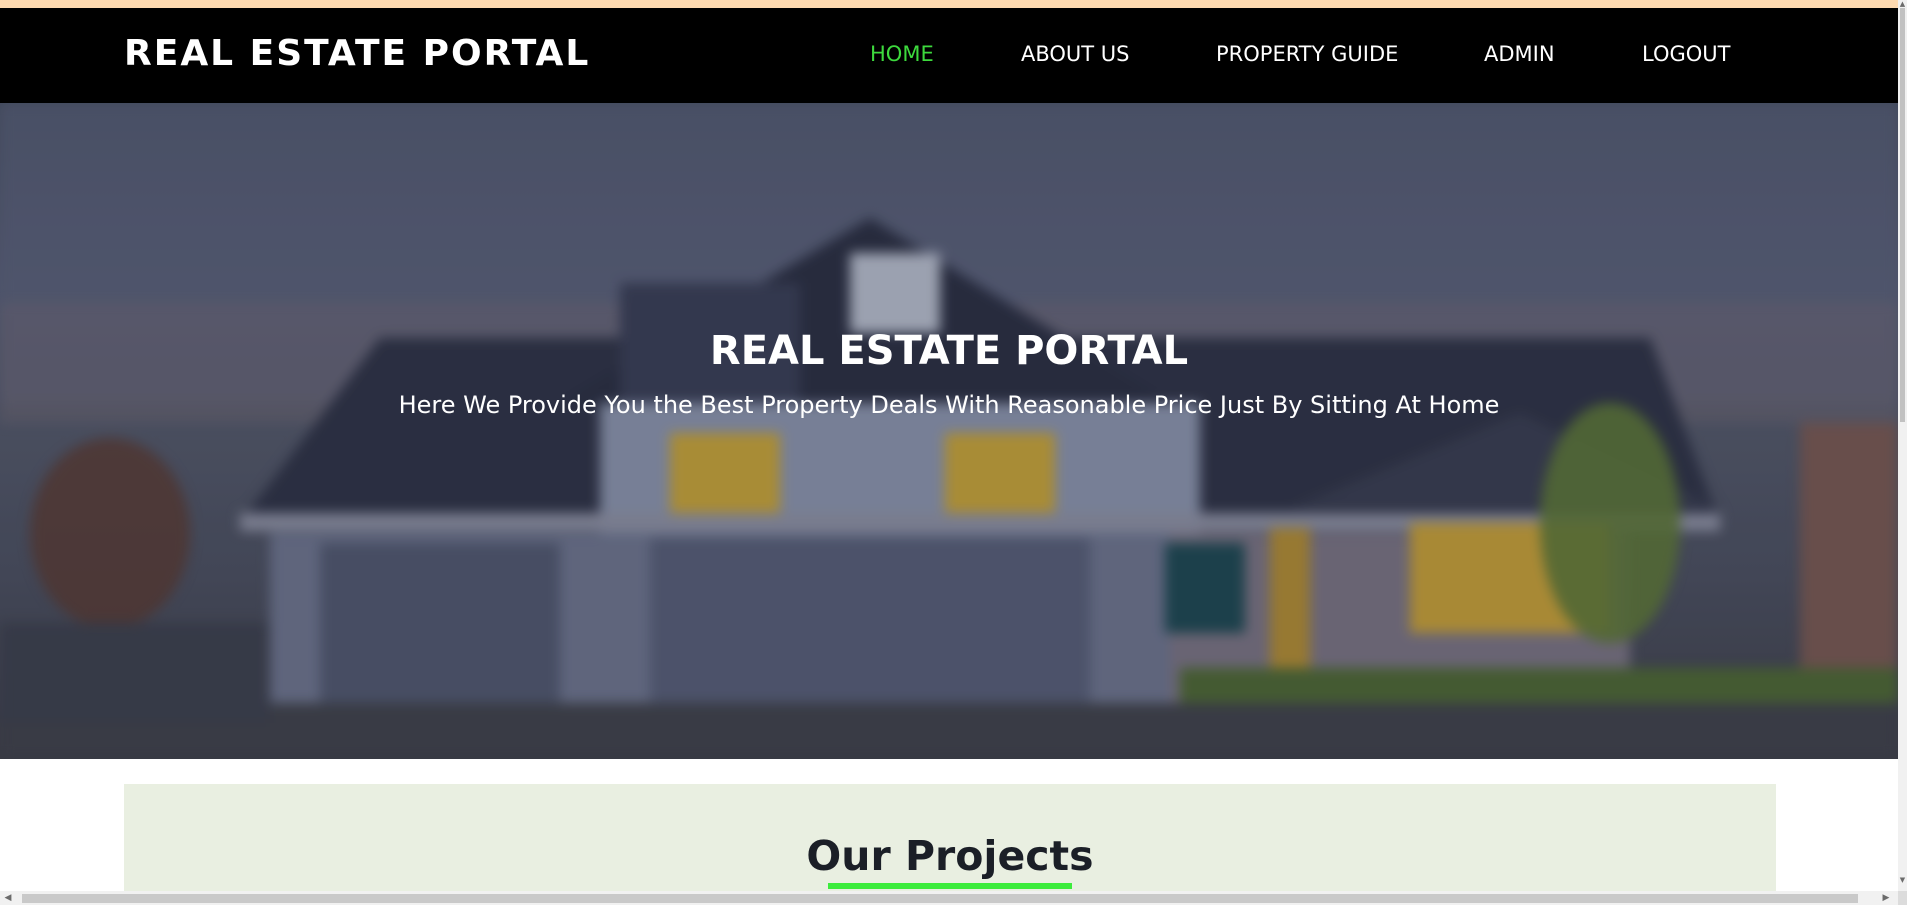 The width and height of the screenshot is (1907, 905). Describe the element at coordinates (1902, 4) in the screenshot. I see `scroll-up-arrow-icon: ▲` at that location.